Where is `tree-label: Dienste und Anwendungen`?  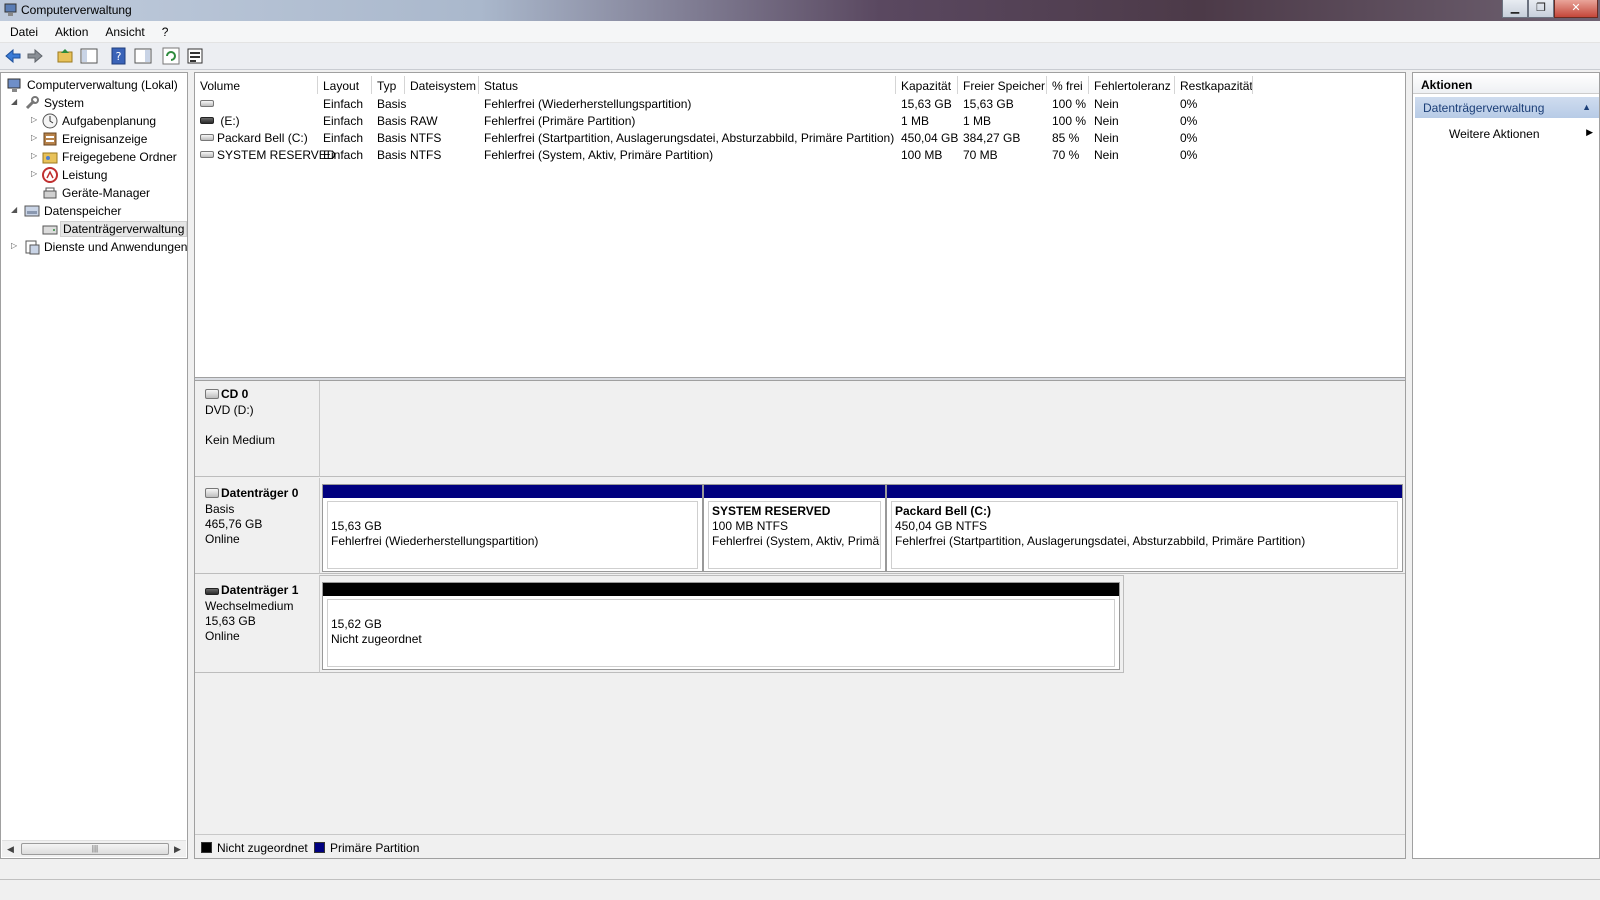
tree-label: Dienste und Anwendungen is located at coordinates (116, 247).